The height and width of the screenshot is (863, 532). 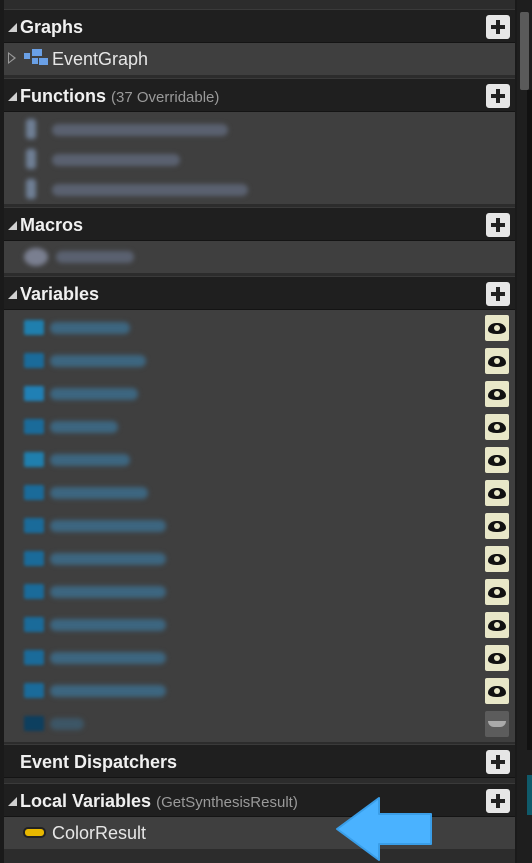 I want to click on functions-title: Functions (37 Overridable), so click(x=119, y=96).